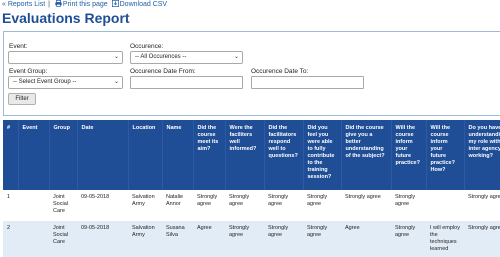 This screenshot has width=500, height=257. Describe the element at coordinates (445, 239) in the screenshot. I see `table-cell: I will employ the techniques learned` at that location.